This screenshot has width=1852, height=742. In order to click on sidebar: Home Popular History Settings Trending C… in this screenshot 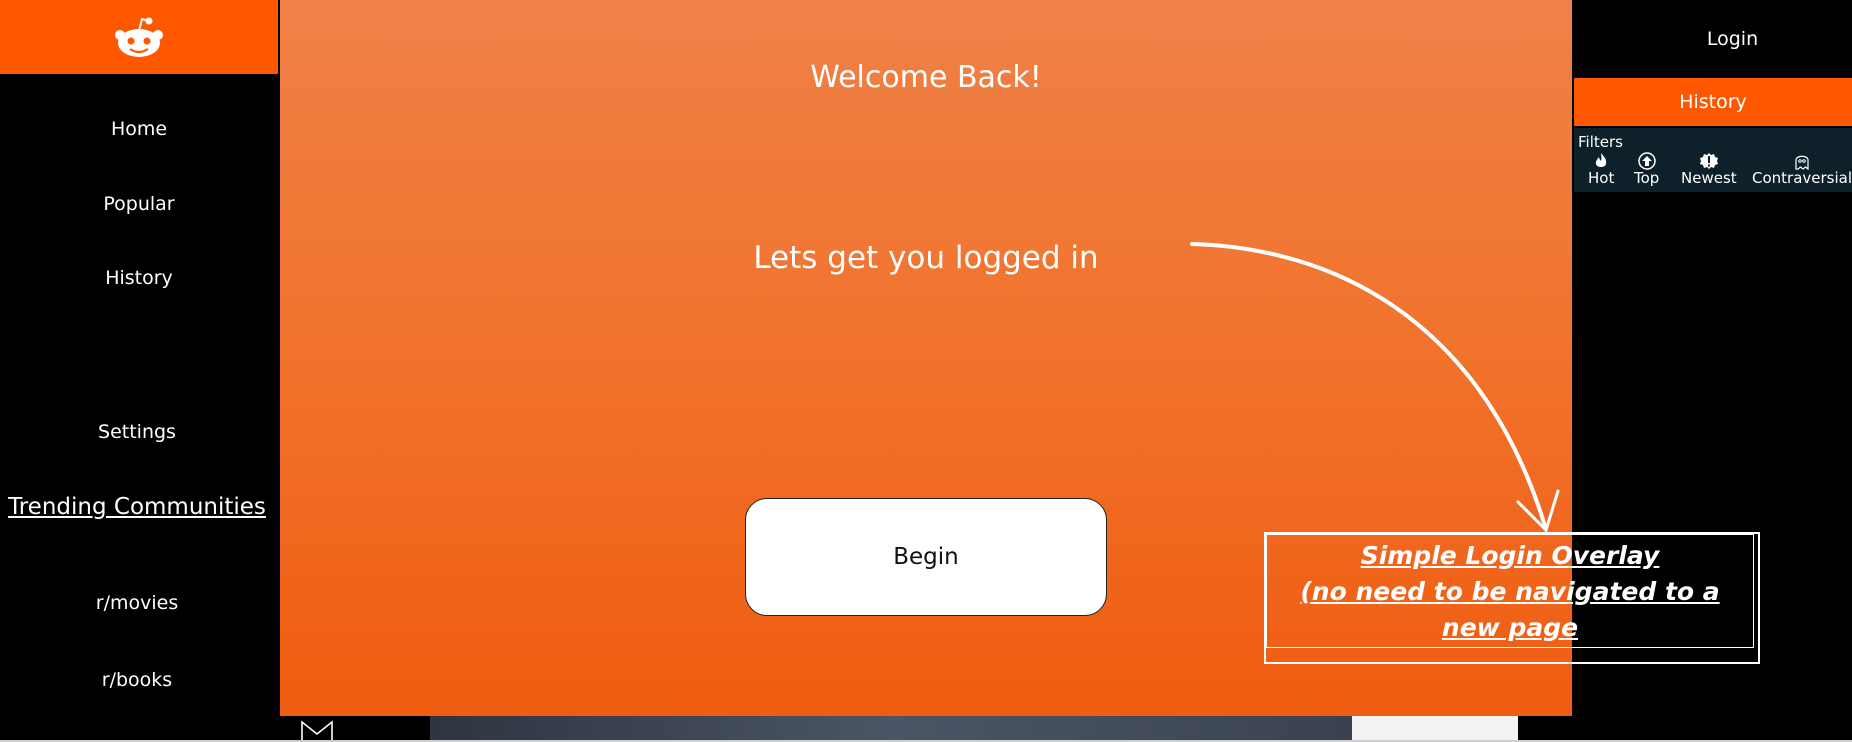, I will do `click(139, 408)`.